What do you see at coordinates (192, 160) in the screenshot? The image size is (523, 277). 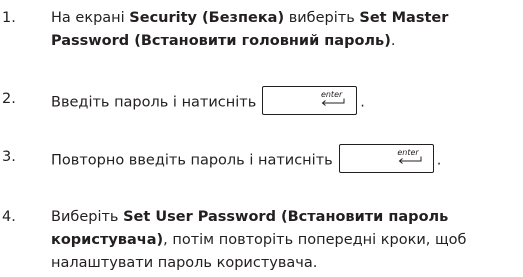 I see `text-run: Повторно введіть пароль і натисніть` at bounding box center [192, 160].